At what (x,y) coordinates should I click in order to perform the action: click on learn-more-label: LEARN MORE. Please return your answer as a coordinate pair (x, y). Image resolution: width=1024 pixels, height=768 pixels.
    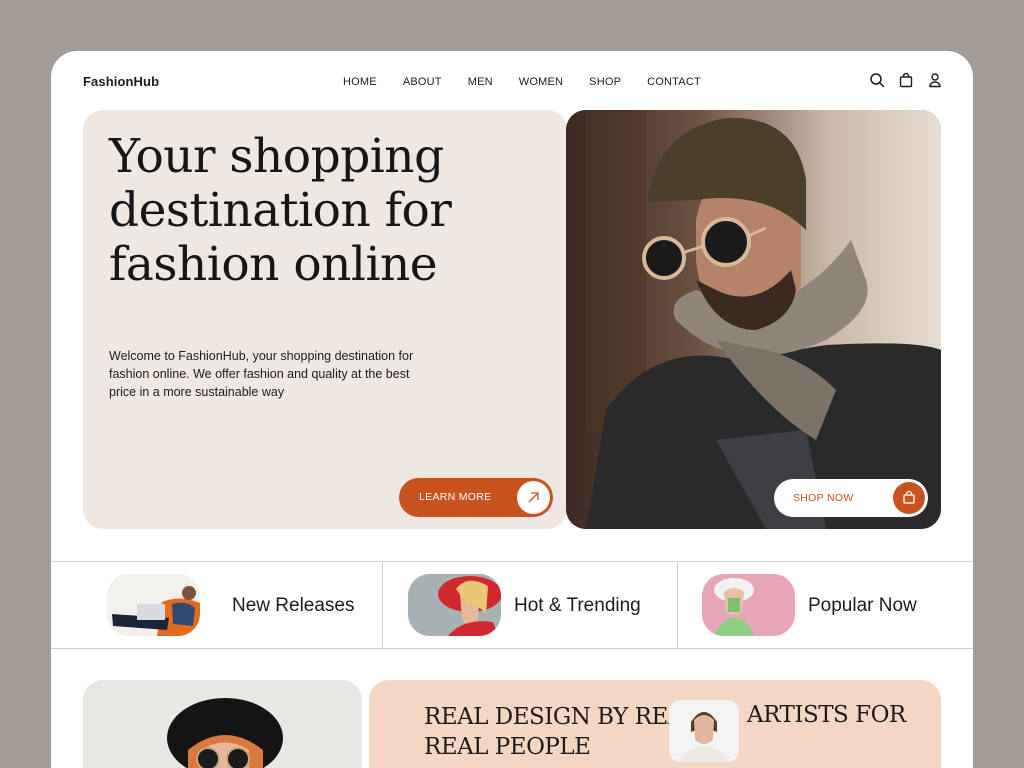
    Looking at the image, I should click on (455, 497).